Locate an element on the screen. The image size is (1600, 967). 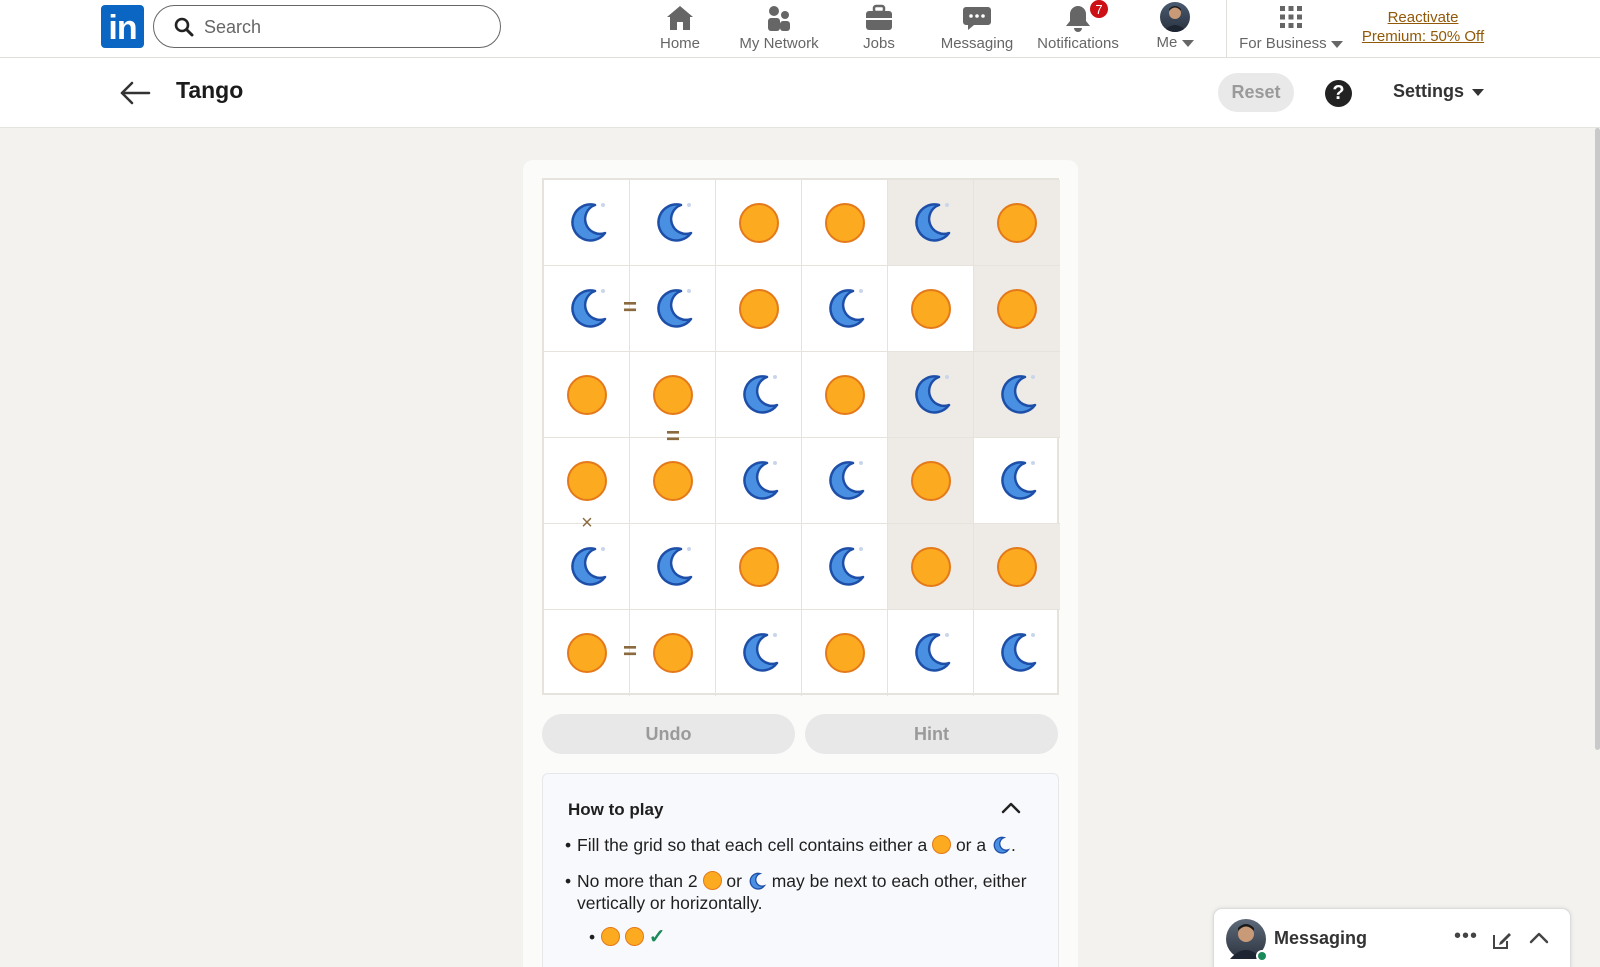
board-cell-r0-c5 is located at coordinates (1017, 223).